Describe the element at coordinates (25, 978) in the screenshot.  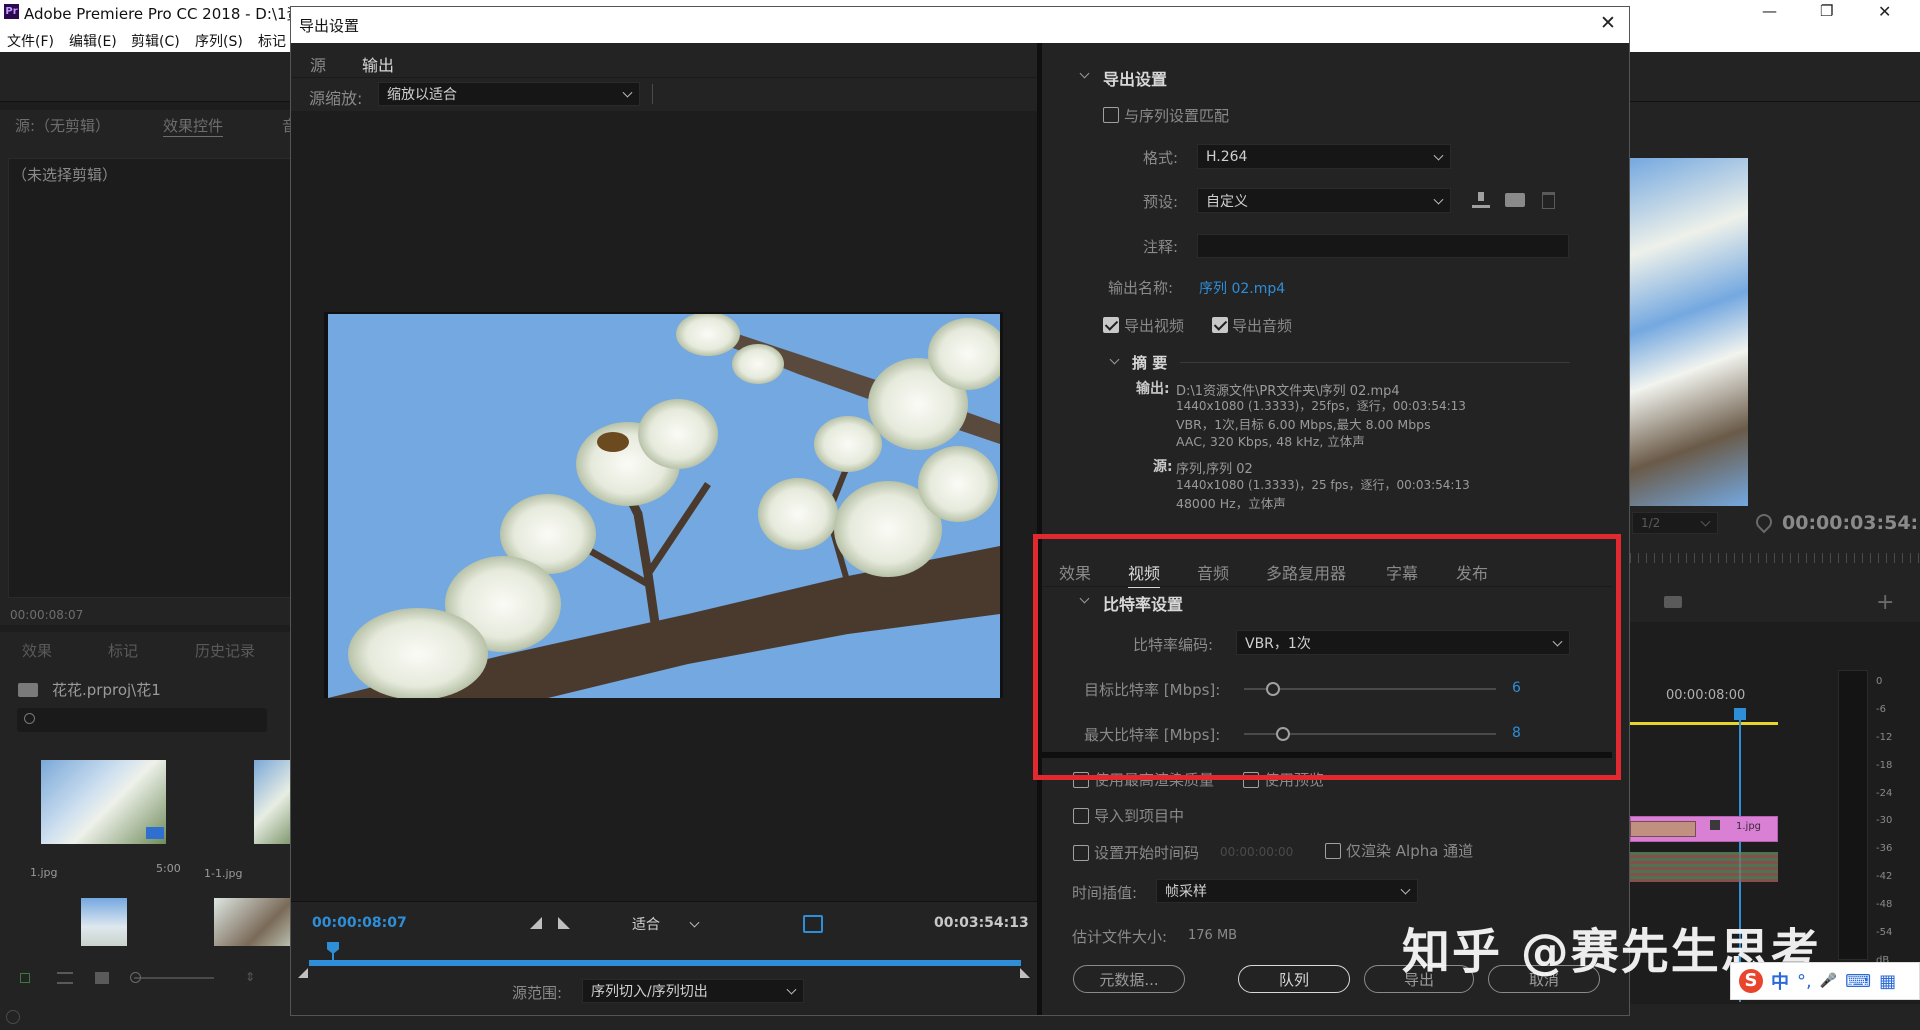
I see `lock-icon` at that location.